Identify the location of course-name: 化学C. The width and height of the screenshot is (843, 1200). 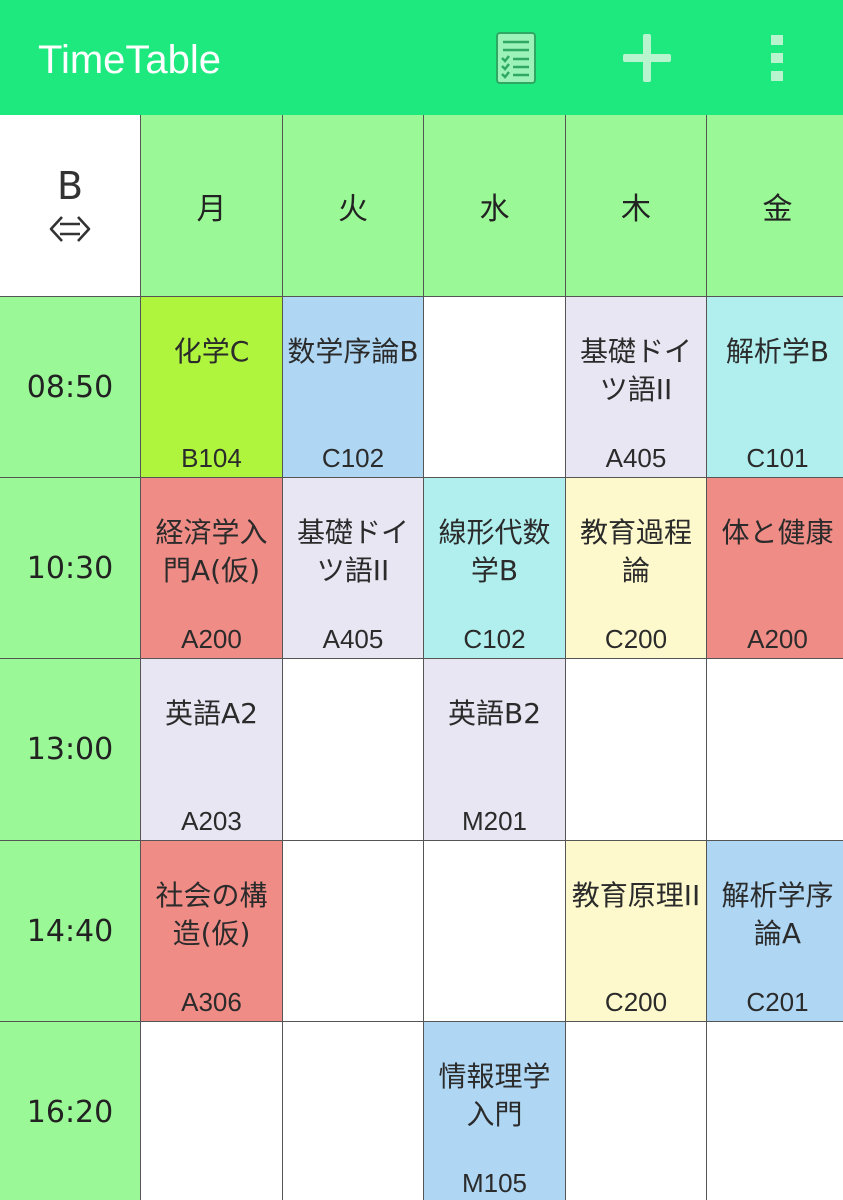
(211, 351).